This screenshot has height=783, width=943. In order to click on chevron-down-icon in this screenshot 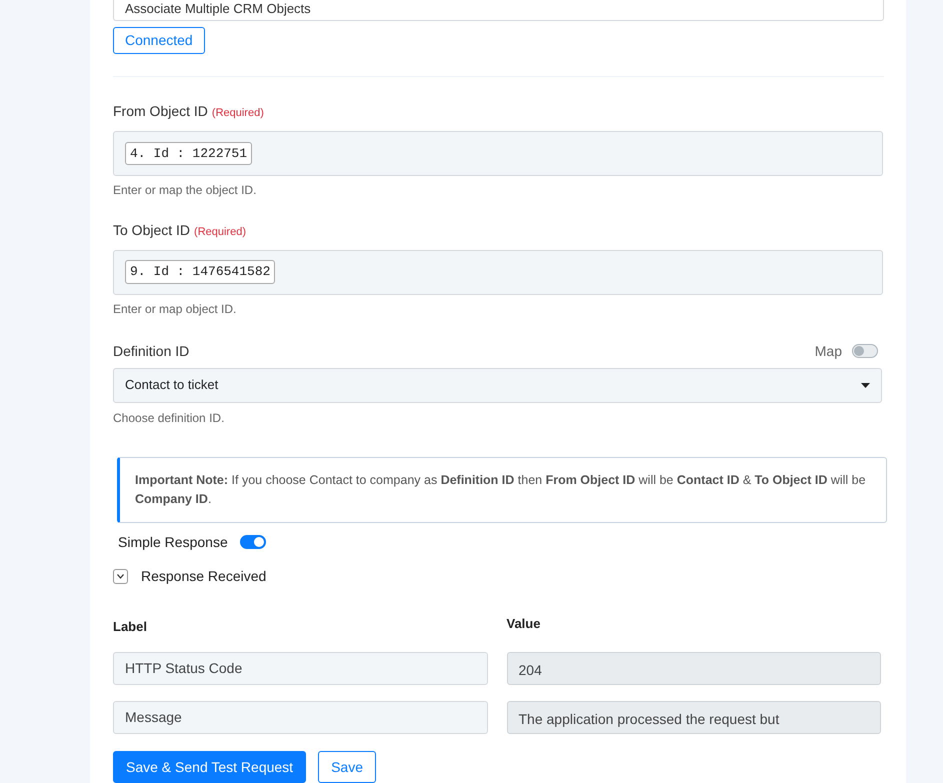, I will do `click(120, 576)`.